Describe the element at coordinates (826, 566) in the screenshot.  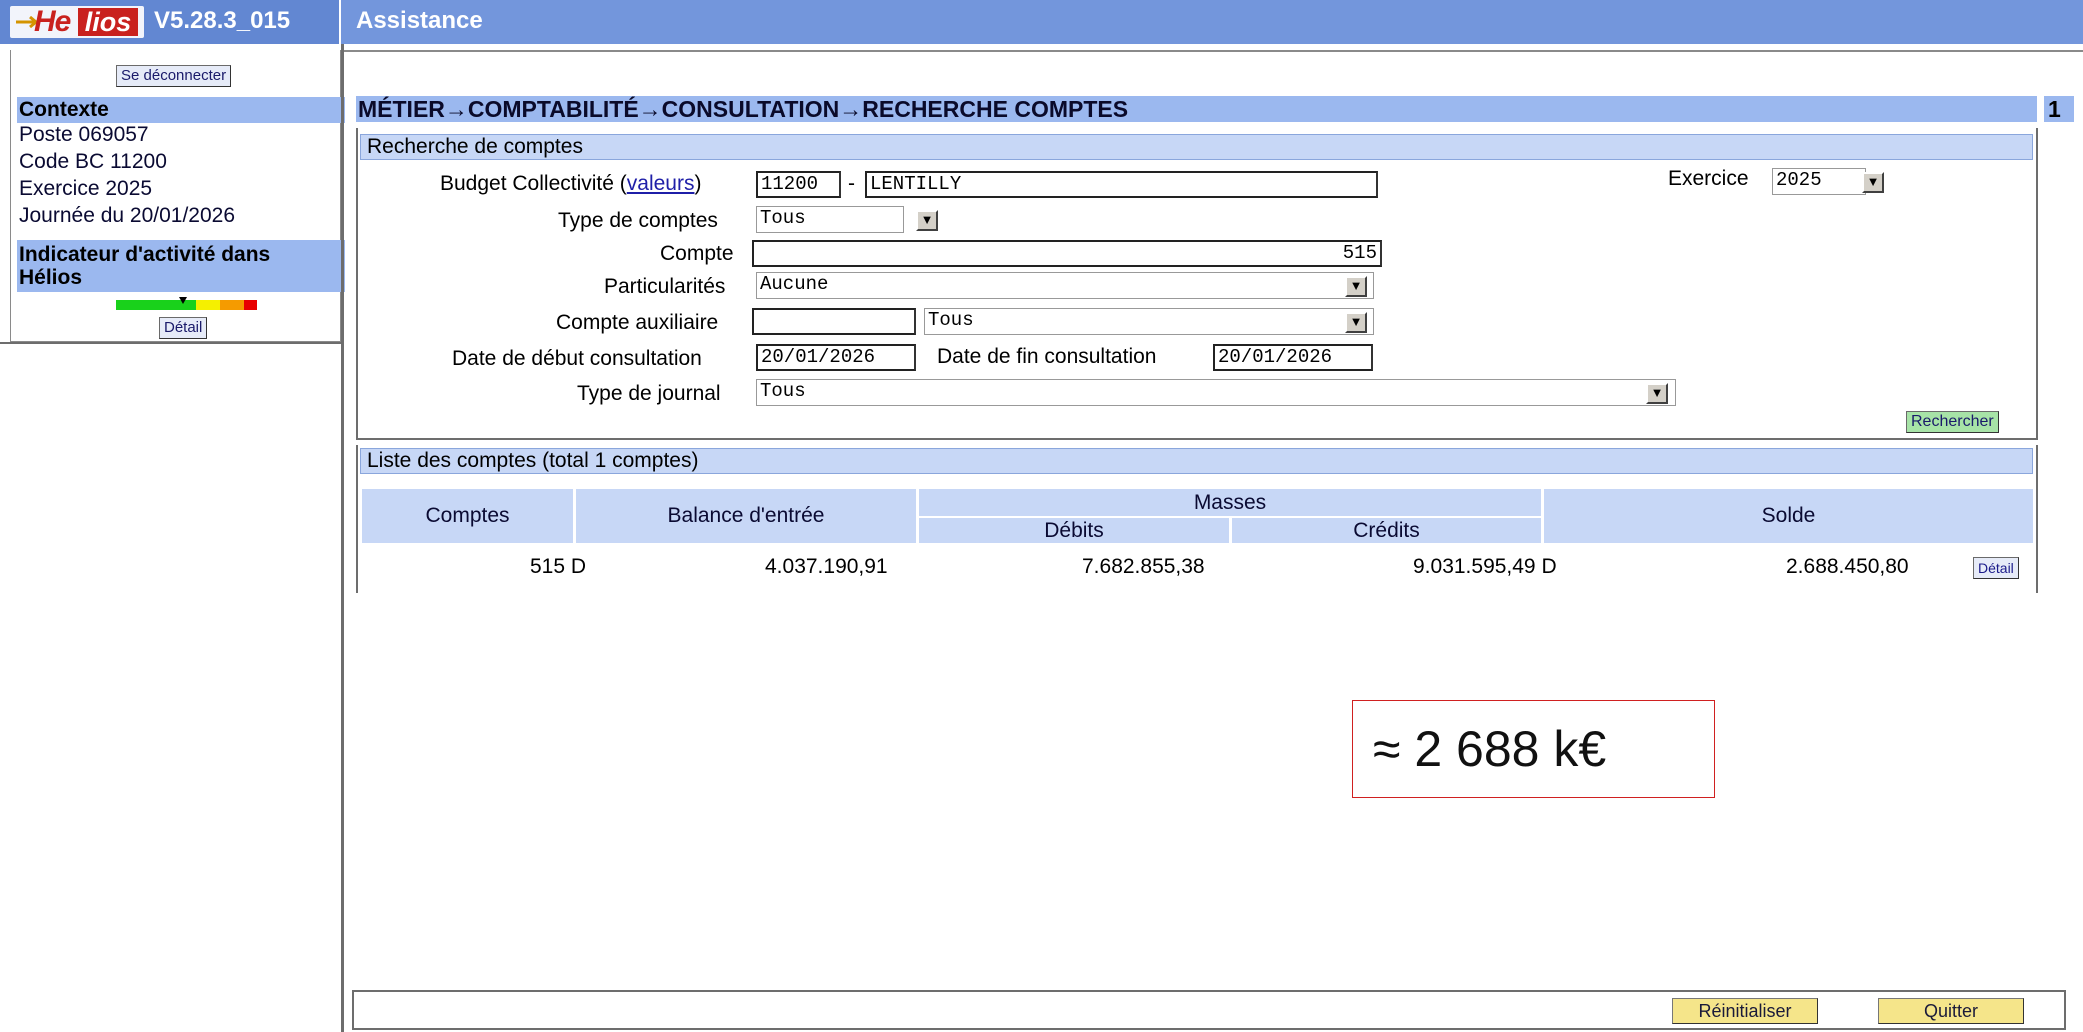
I see `cell-balance: 4.037.190,91` at that location.